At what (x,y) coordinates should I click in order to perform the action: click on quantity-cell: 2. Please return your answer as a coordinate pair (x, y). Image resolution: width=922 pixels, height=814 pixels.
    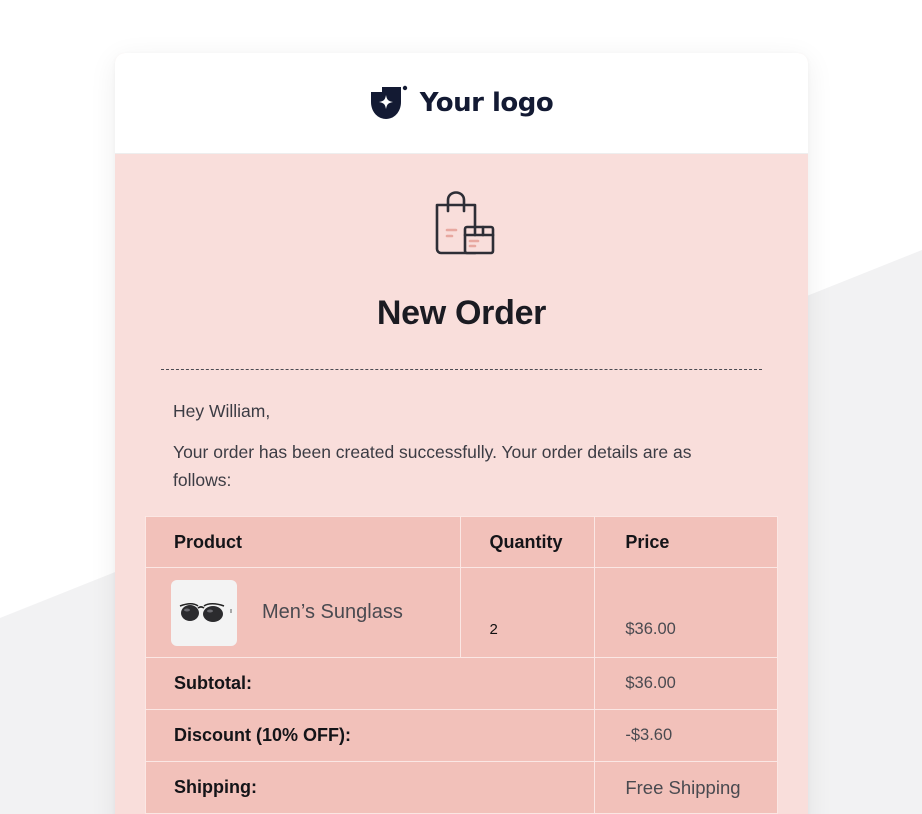
    Looking at the image, I should click on (528, 612).